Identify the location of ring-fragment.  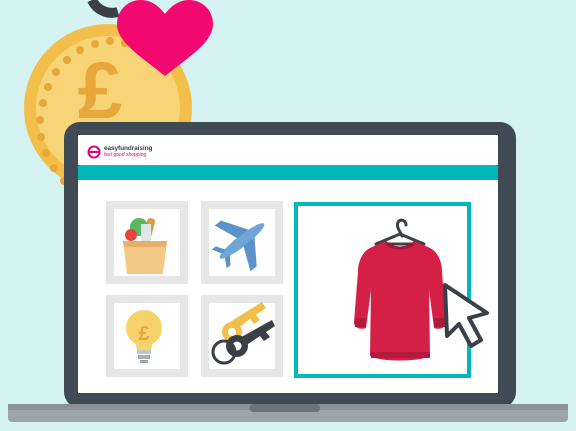
(103, 9).